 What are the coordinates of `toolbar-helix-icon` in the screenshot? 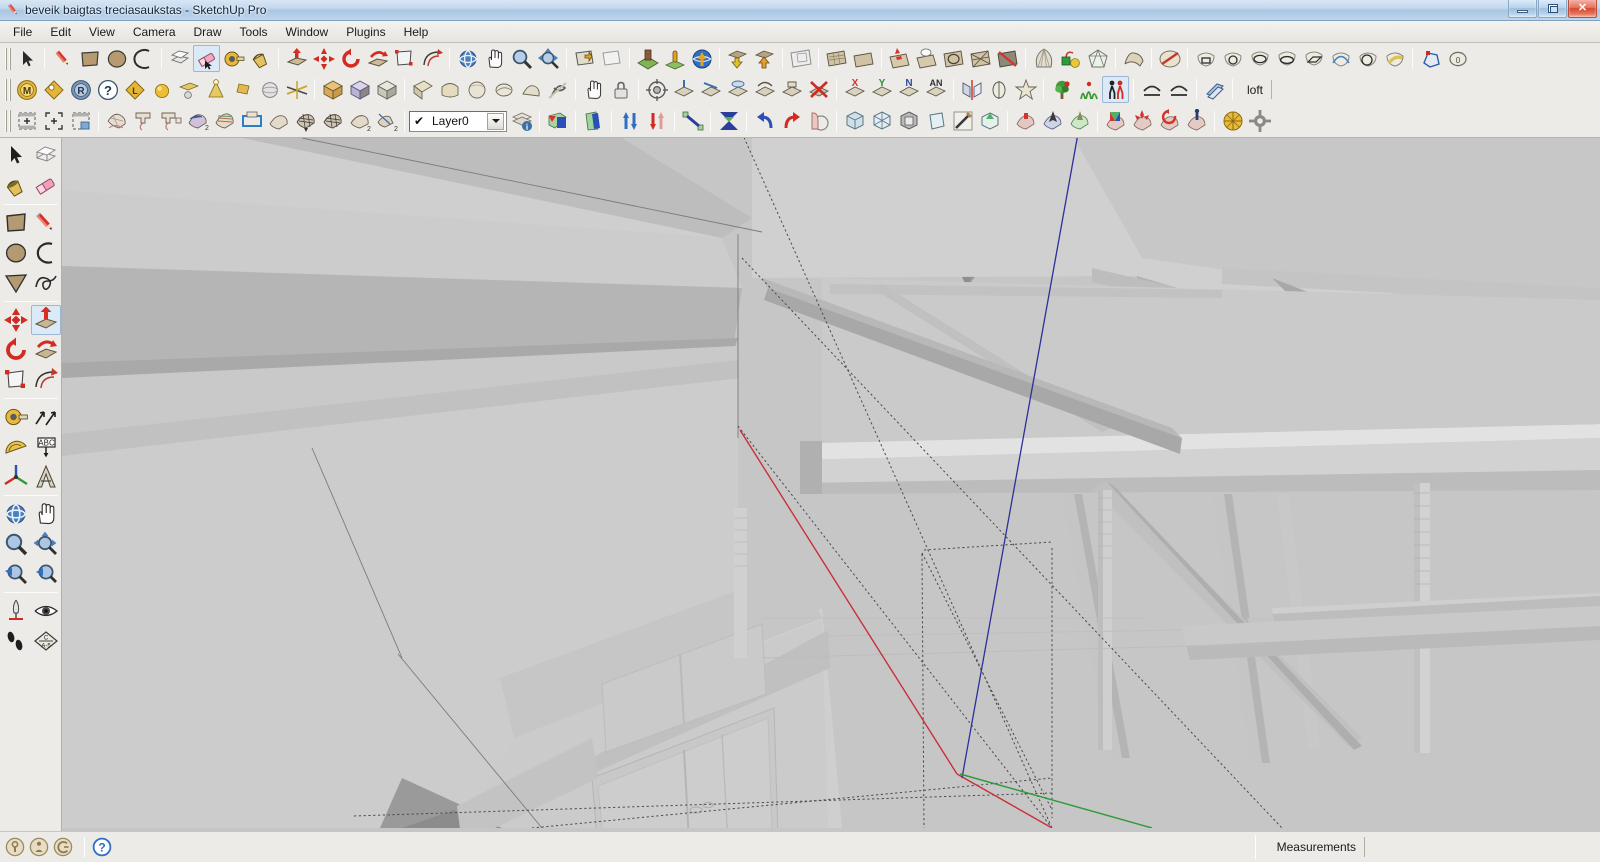 It's located at (557, 89).